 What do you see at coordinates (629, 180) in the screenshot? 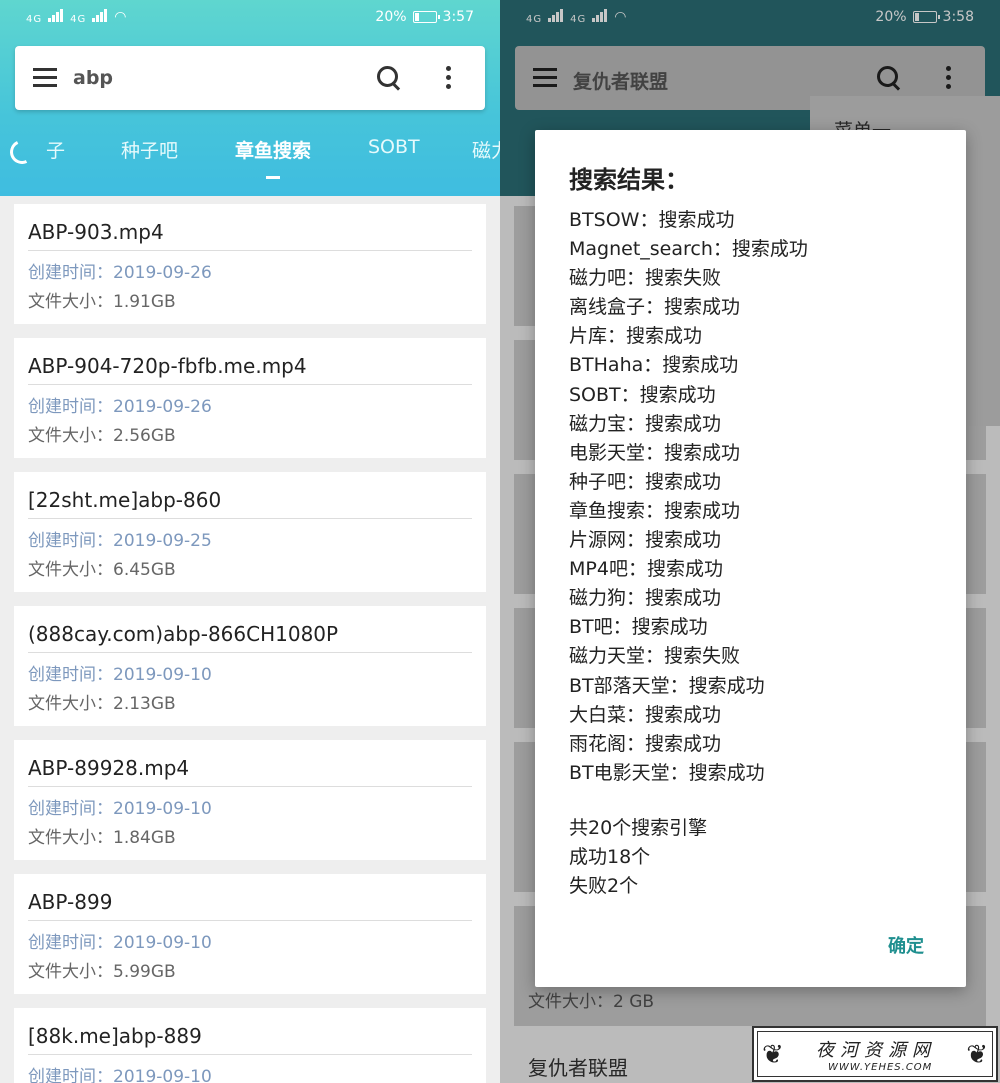
I see `dialog-title: 搜索结果：` at bounding box center [629, 180].